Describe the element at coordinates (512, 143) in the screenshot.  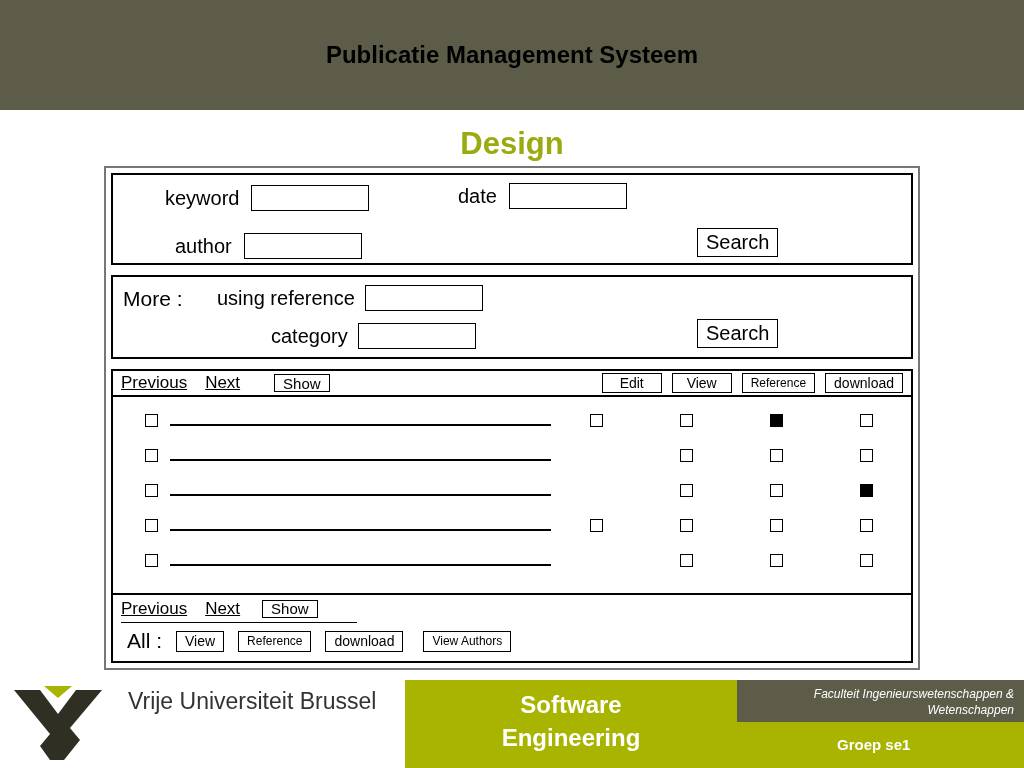
I see `slide-title: Design` at that location.